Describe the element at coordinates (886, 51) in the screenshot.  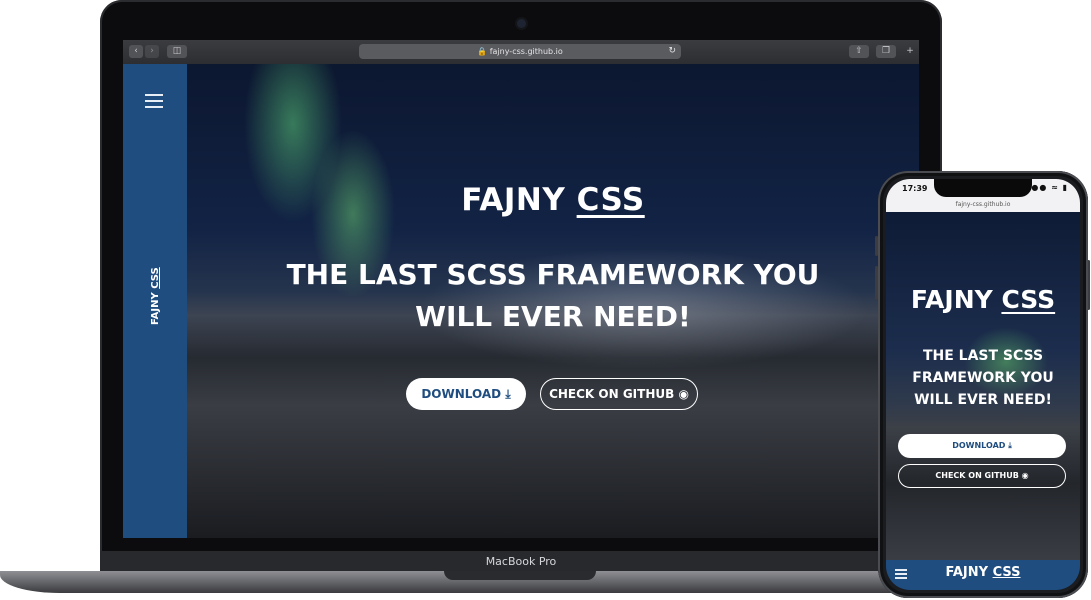
I see `tabs-icon: ❐` at that location.